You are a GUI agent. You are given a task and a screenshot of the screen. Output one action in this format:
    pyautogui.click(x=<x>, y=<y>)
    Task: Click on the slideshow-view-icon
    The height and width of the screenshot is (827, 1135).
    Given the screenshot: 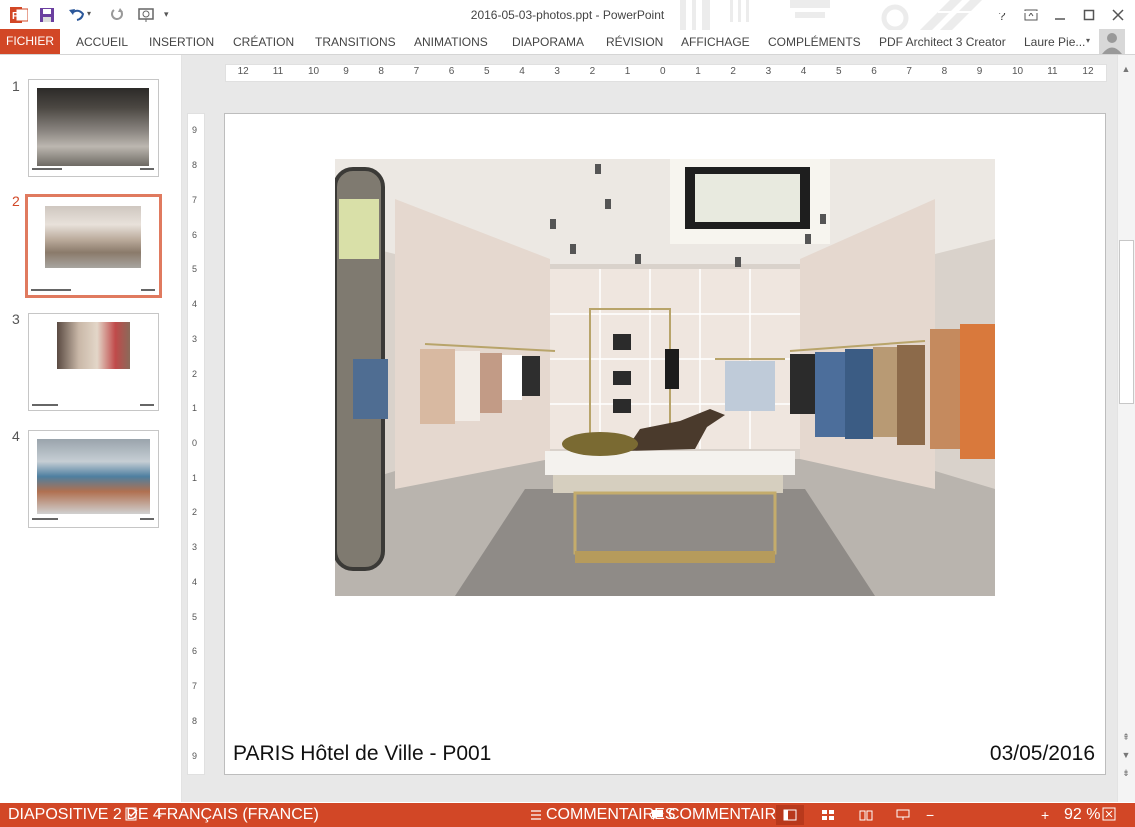 What is the action you would take?
    pyautogui.click(x=903, y=815)
    